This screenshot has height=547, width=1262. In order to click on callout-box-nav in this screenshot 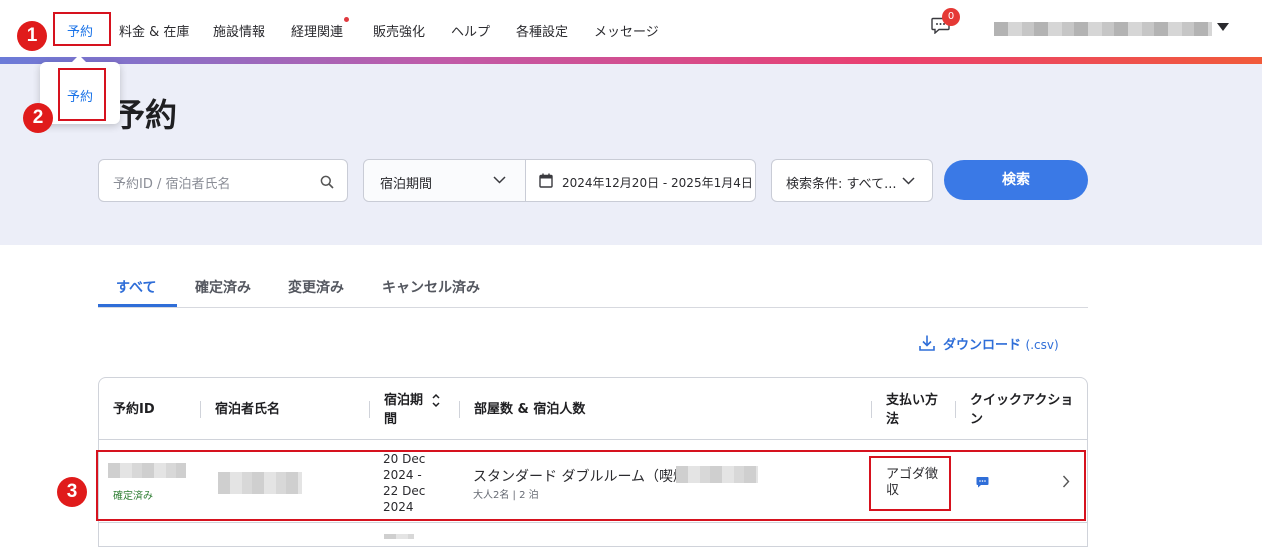, I will do `click(82, 29)`.